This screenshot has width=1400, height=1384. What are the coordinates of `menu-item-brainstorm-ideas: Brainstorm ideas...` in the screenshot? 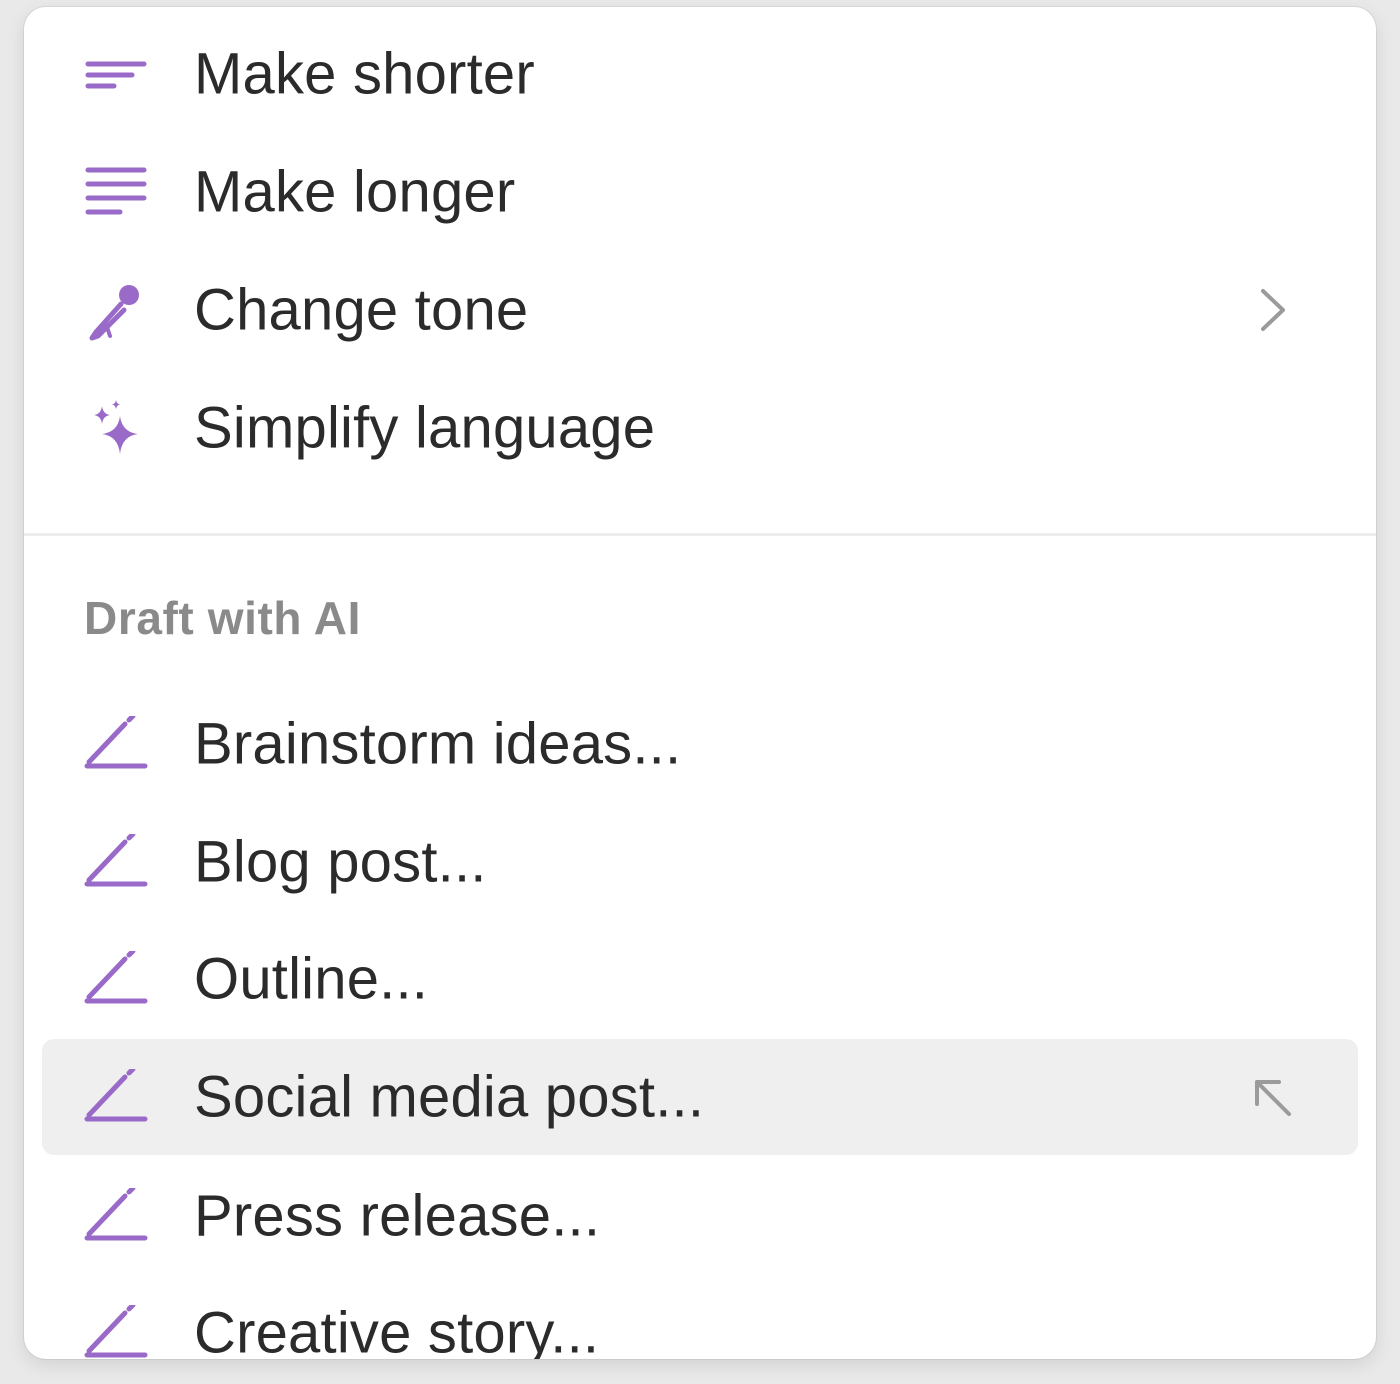 It's located at (700, 744).